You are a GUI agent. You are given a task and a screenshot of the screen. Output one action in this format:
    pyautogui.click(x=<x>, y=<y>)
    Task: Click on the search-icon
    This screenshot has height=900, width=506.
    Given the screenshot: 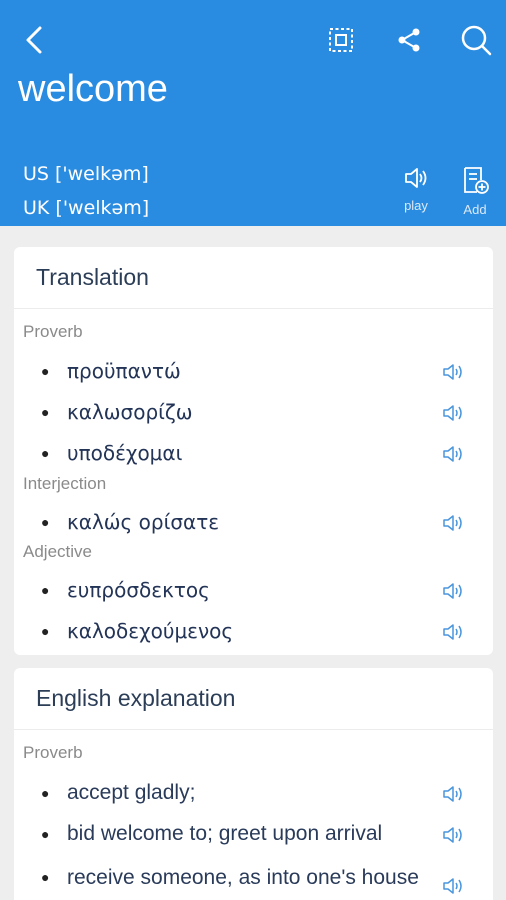 What is the action you would take?
    pyautogui.click(x=476, y=40)
    